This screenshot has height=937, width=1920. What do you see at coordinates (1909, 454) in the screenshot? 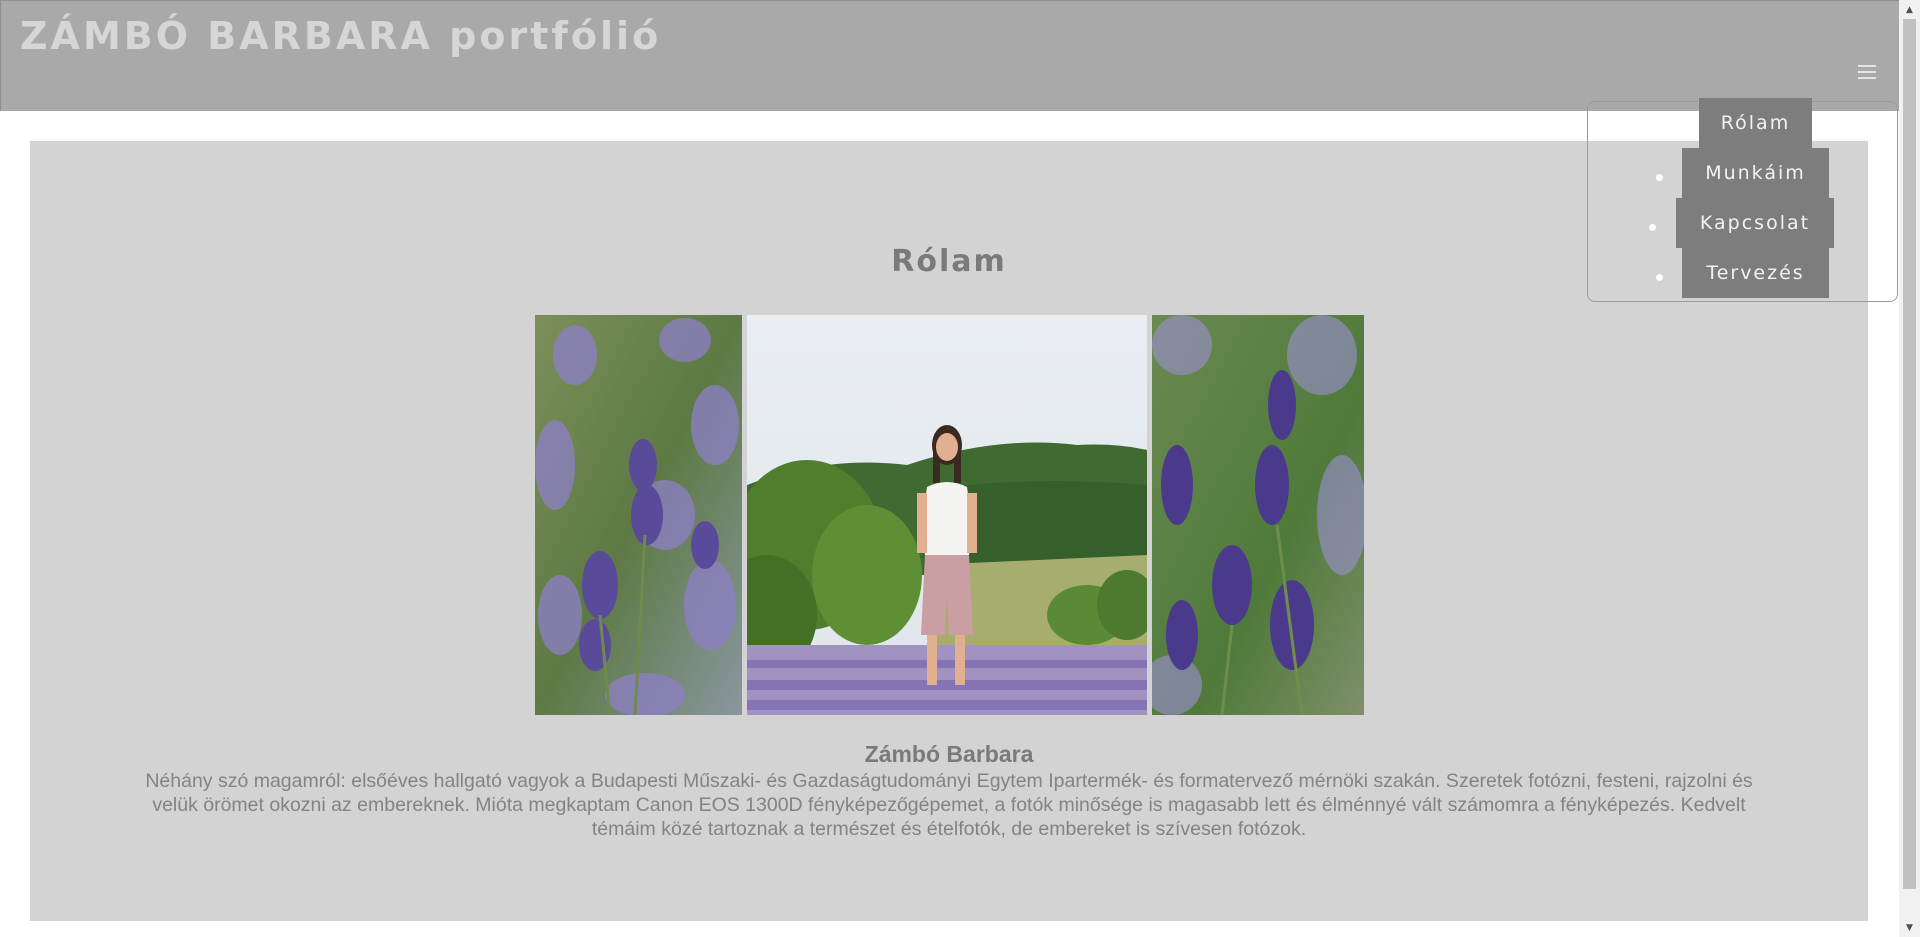
I see `scrollbar-thumb` at bounding box center [1909, 454].